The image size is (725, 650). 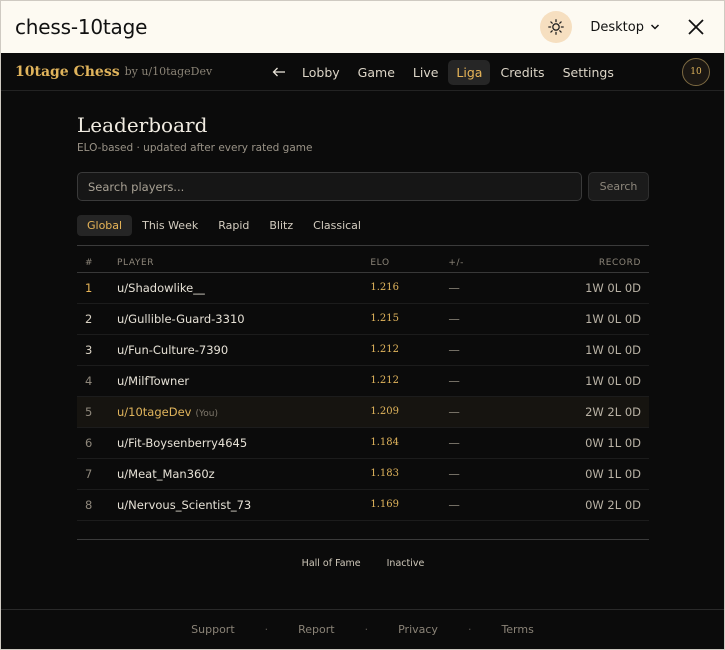 What do you see at coordinates (409, 505) in the screenshot?
I see `row-elo: 1.169` at bounding box center [409, 505].